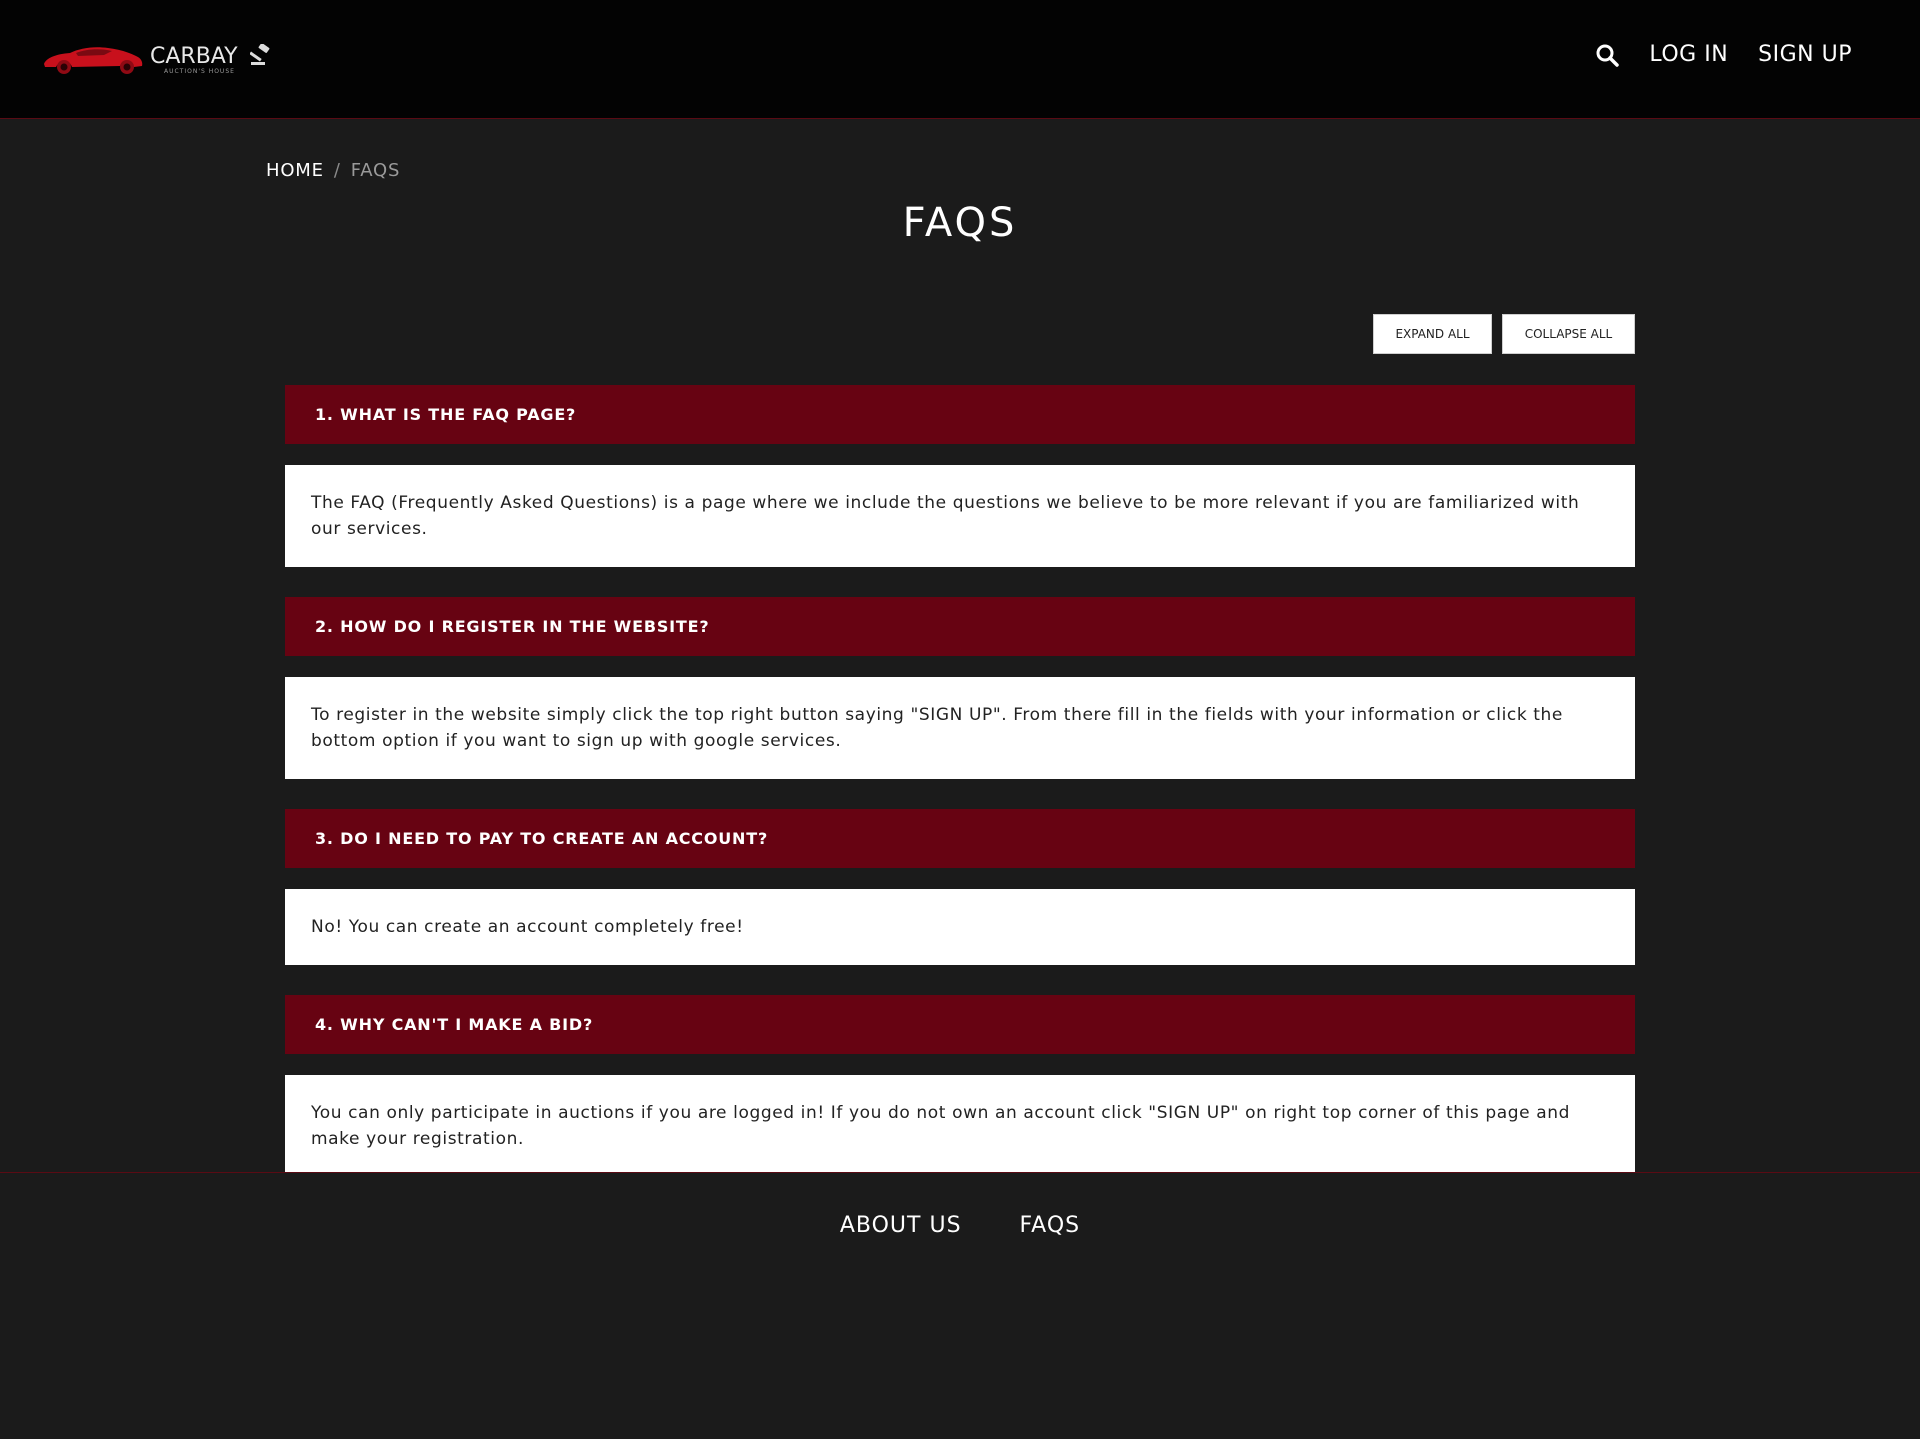 The height and width of the screenshot is (1439, 1920). What do you see at coordinates (1050, 1225) in the screenshot?
I see `footer-faqs-link: FAQS` at bounding box center [1050, 1225].